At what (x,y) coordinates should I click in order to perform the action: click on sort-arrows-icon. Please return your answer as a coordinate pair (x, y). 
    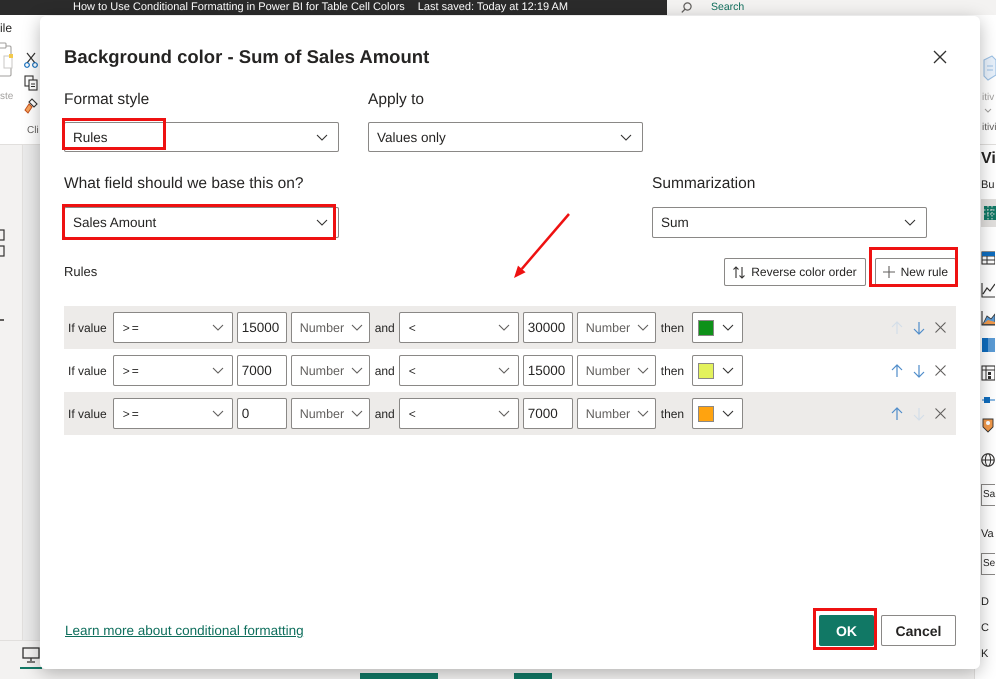
    Looking at the image, I should click on (739, 272).